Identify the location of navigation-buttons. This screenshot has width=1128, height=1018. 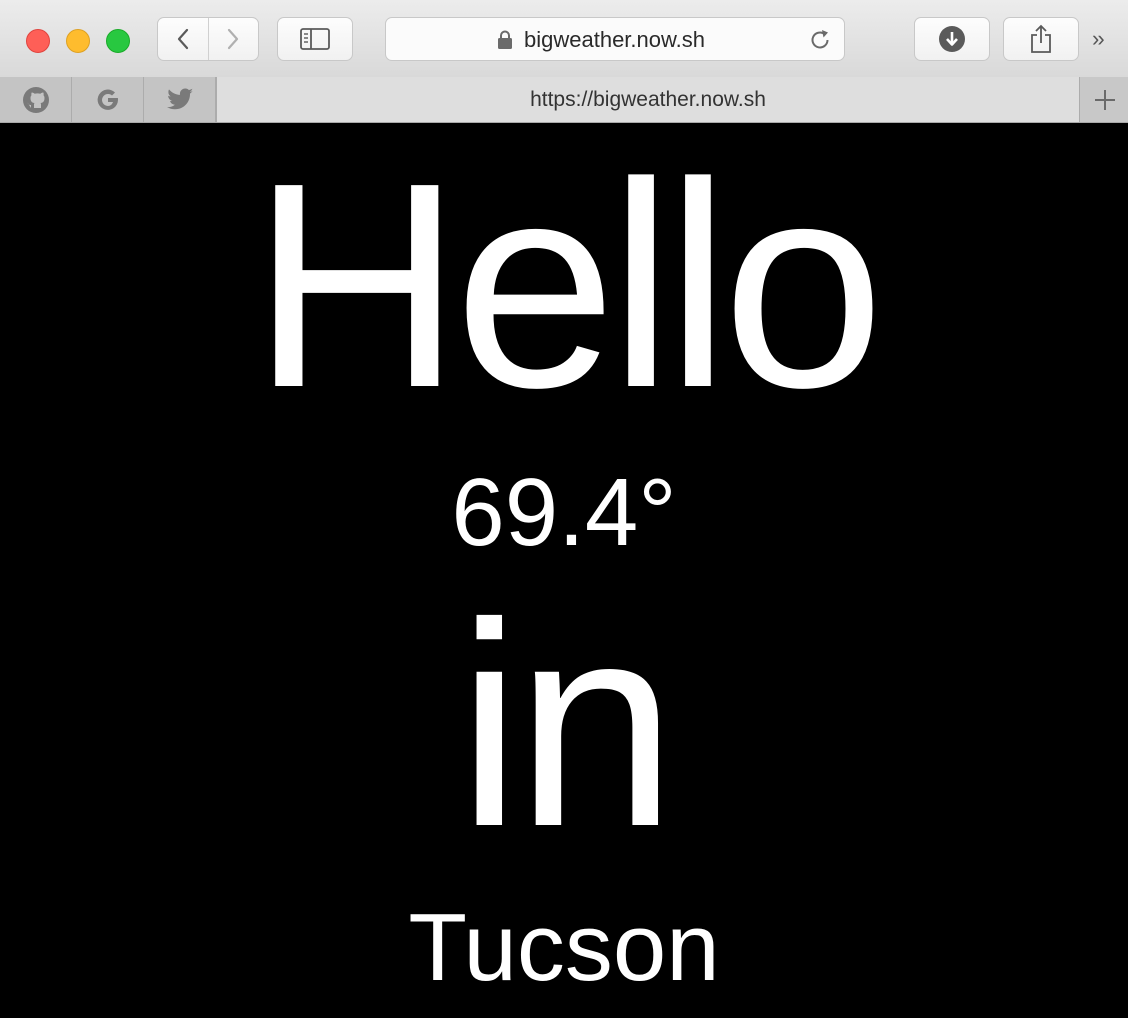
(208, 39).